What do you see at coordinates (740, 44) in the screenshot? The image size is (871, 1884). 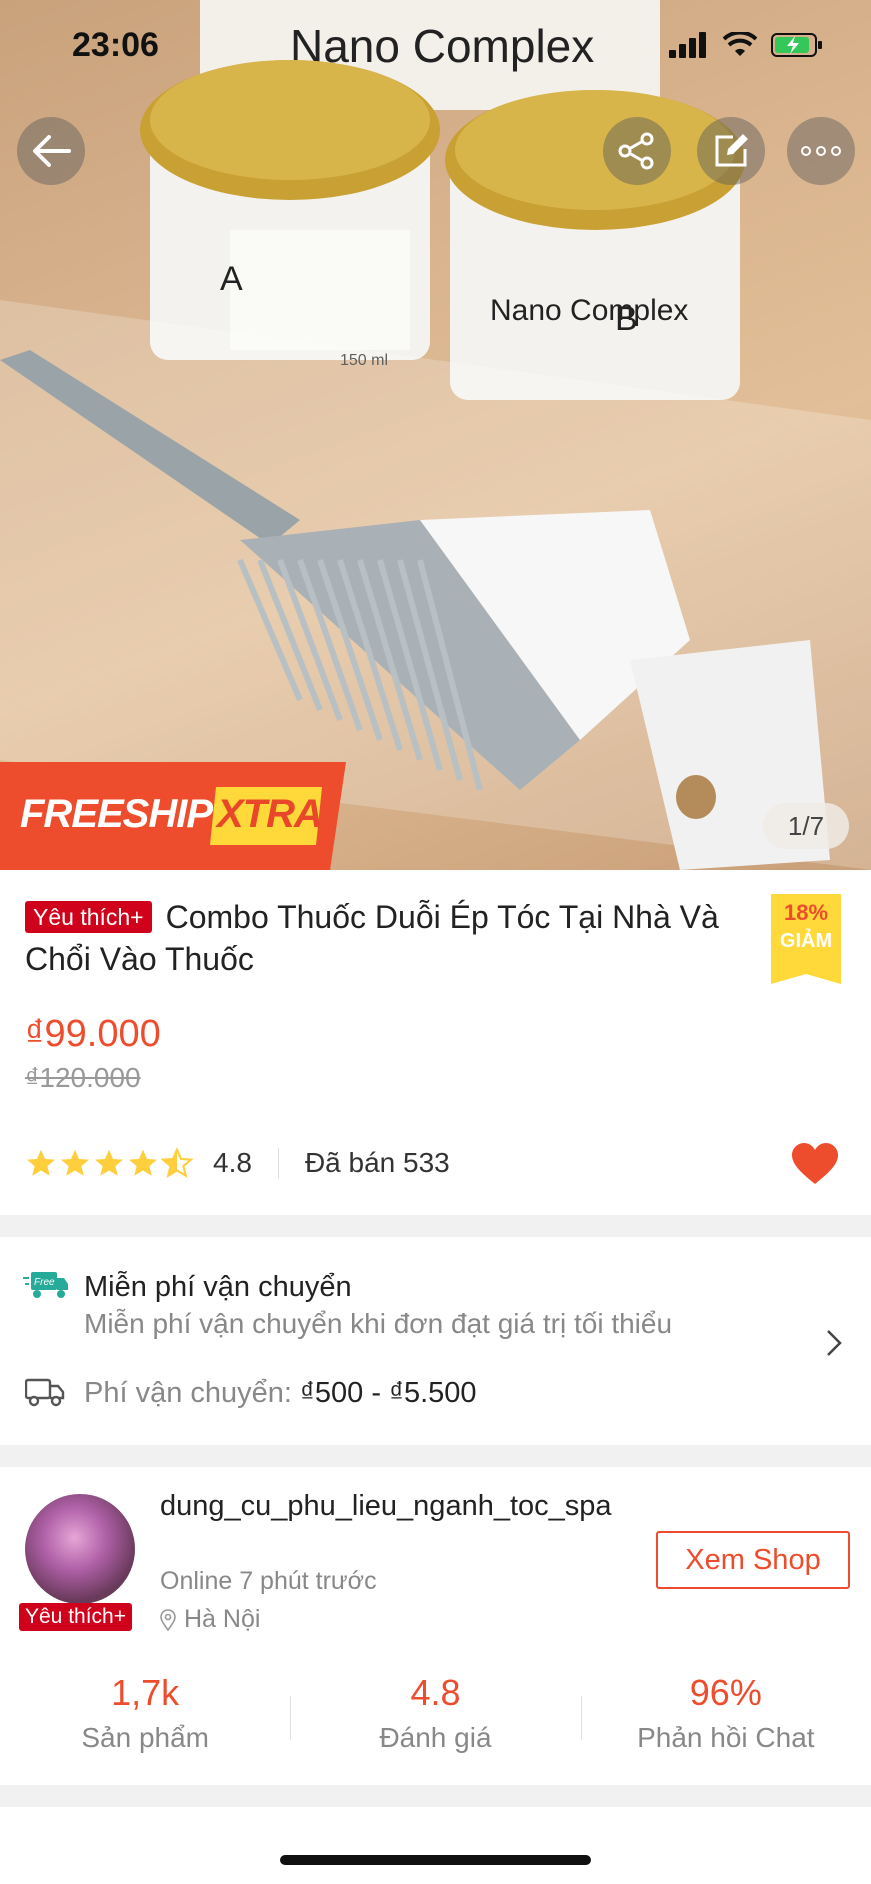 I see `wifi-icon` at bounding box center [740, 44].